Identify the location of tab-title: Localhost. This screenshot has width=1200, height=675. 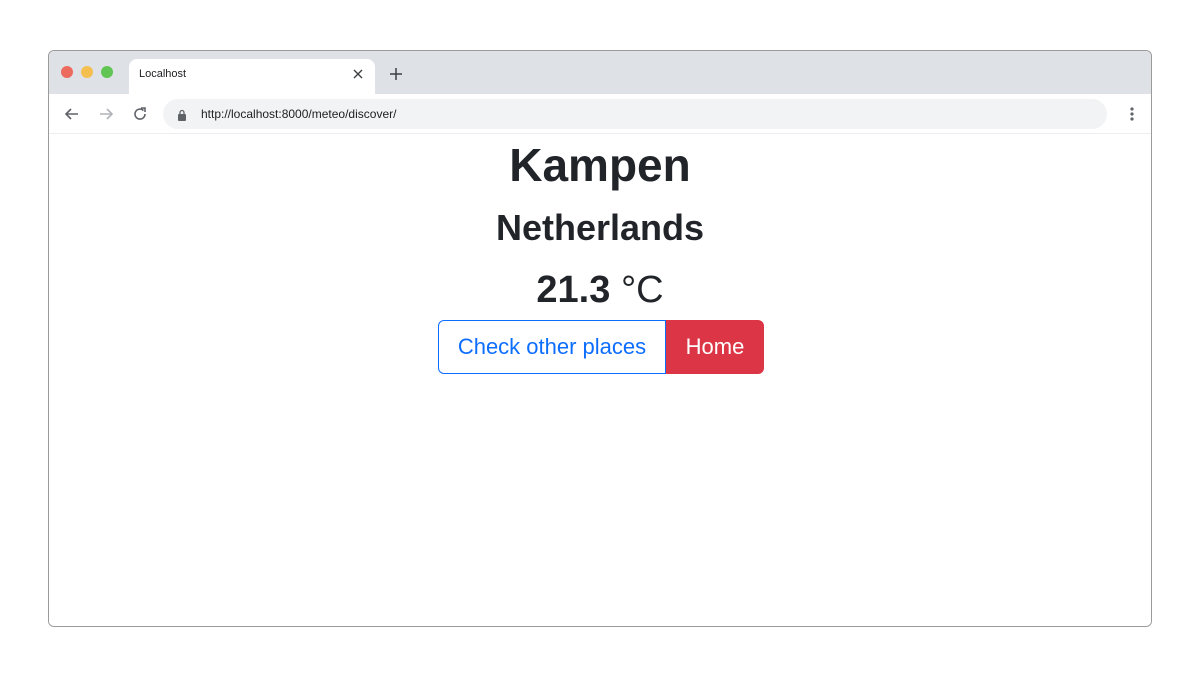
(163, 74).